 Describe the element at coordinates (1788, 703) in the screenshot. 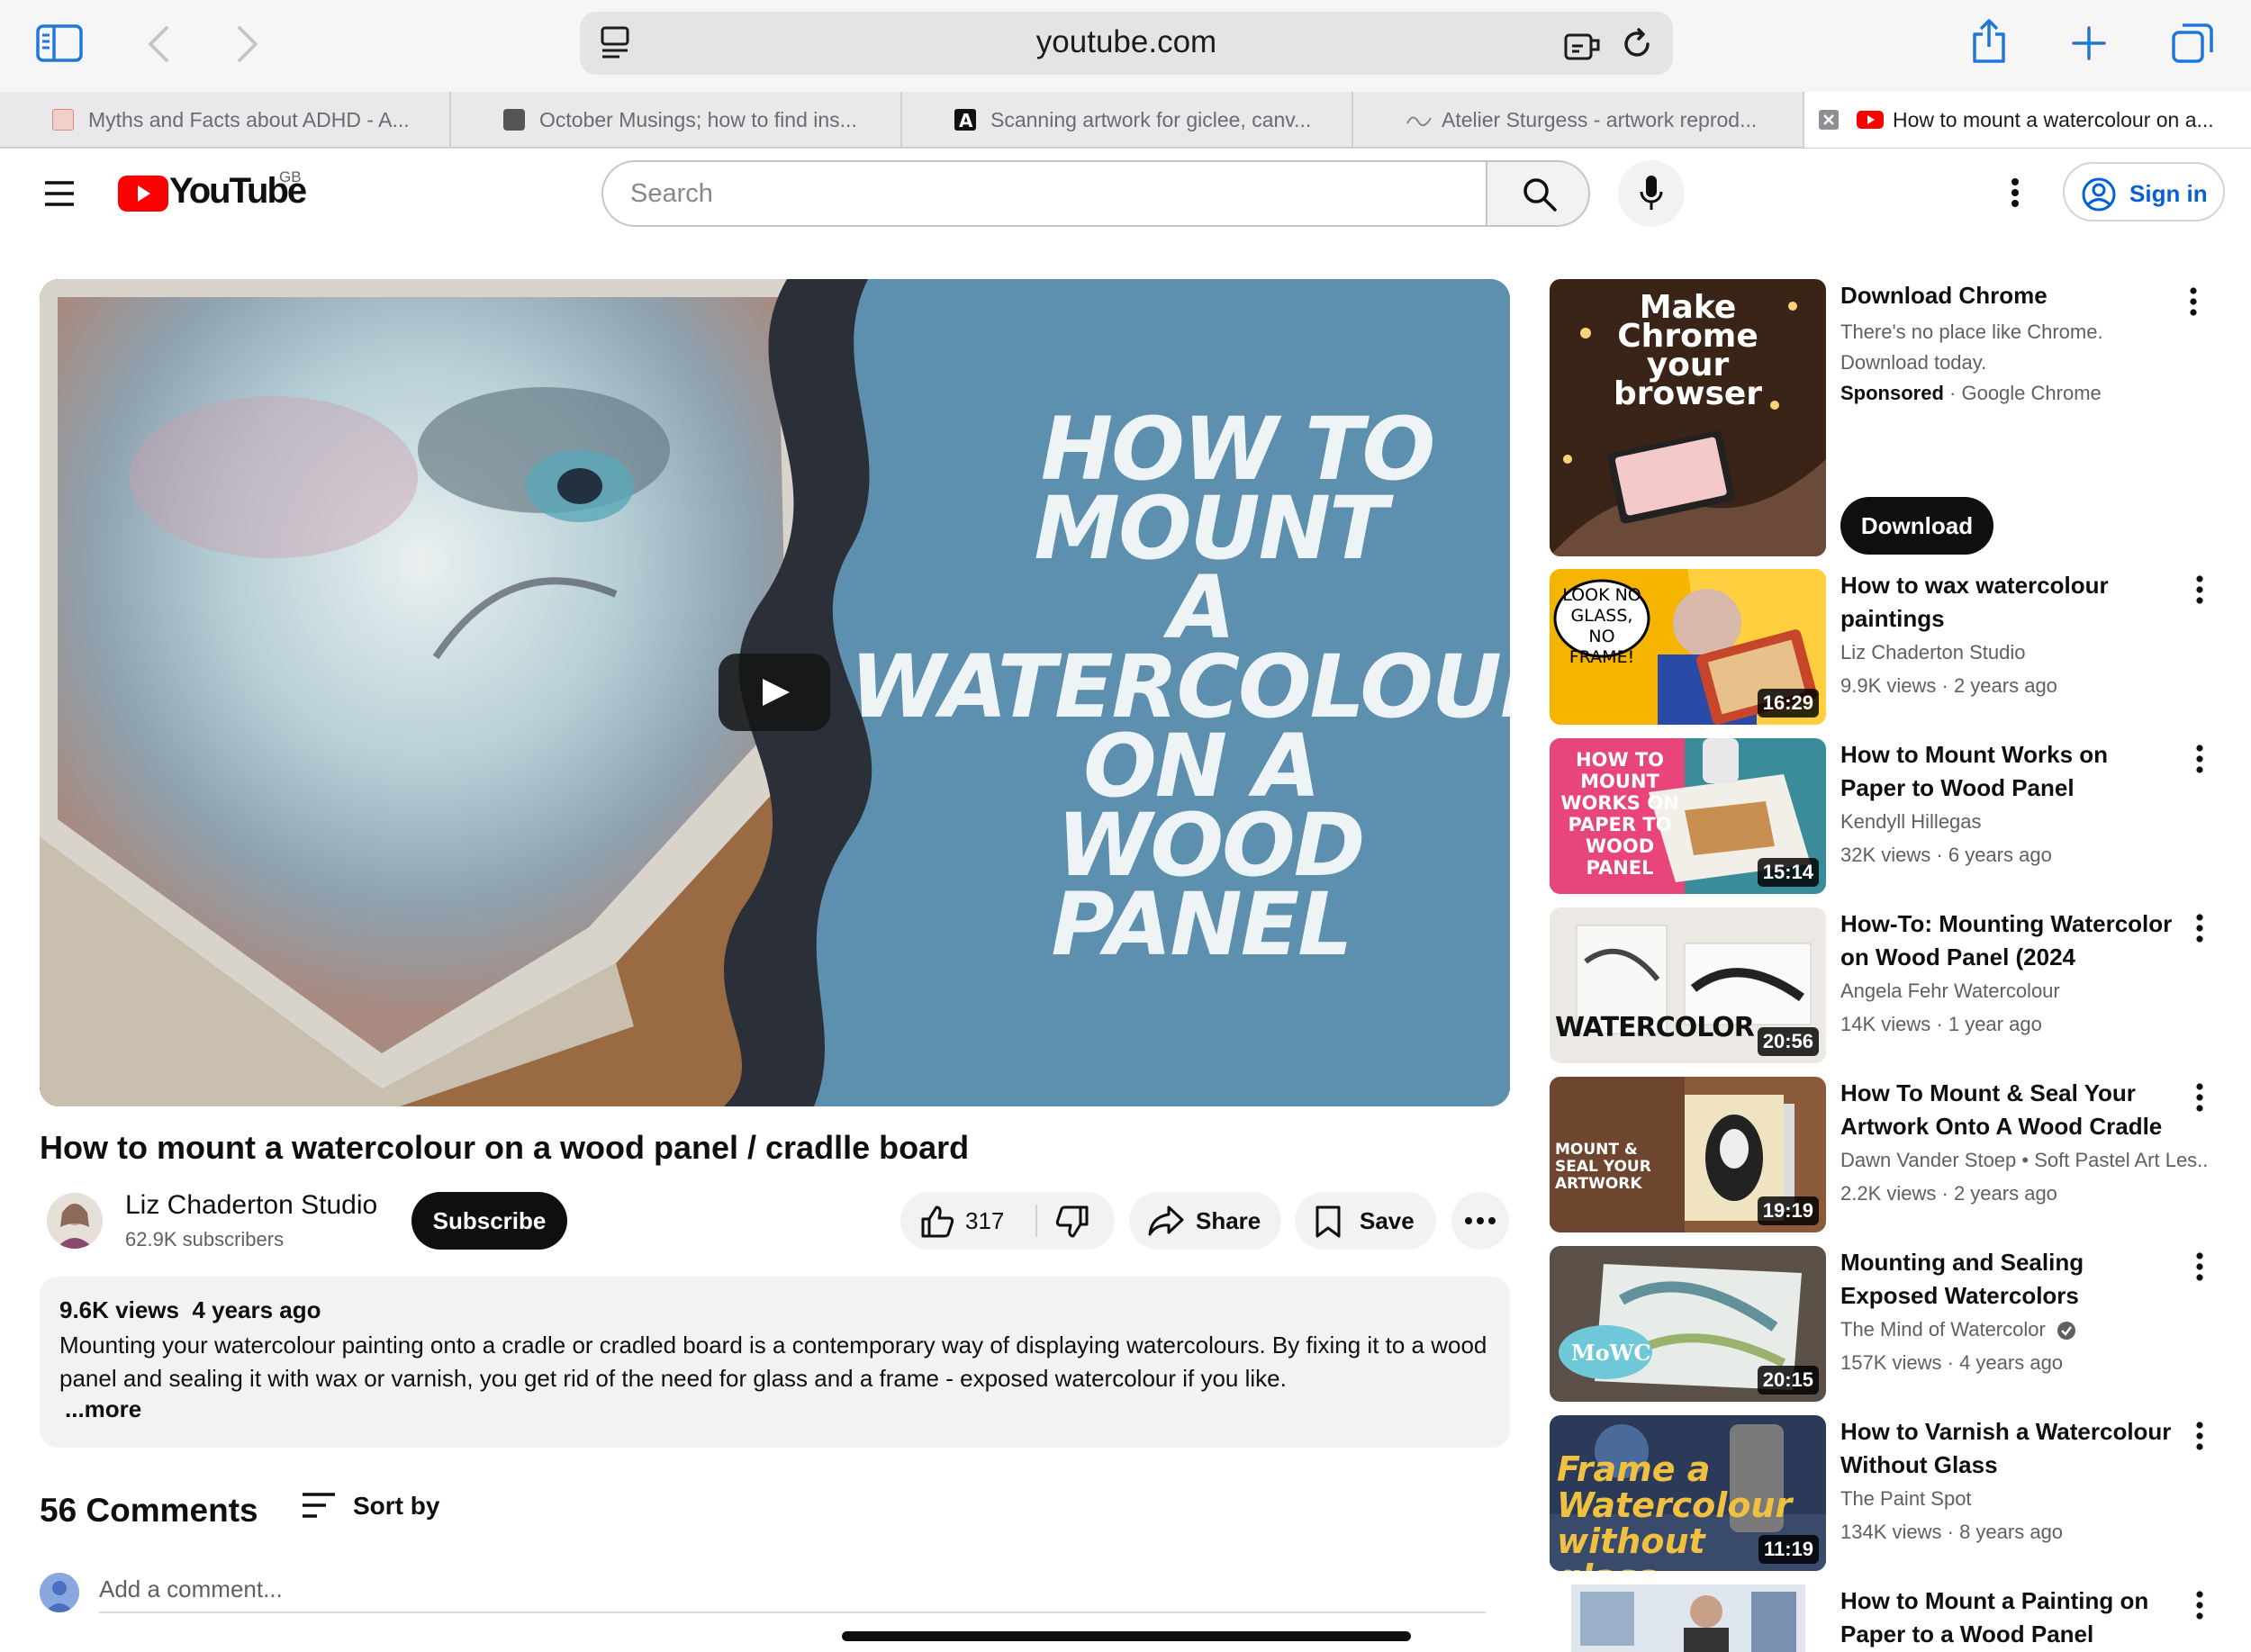

I see `video-duration: 16:29` at that location.